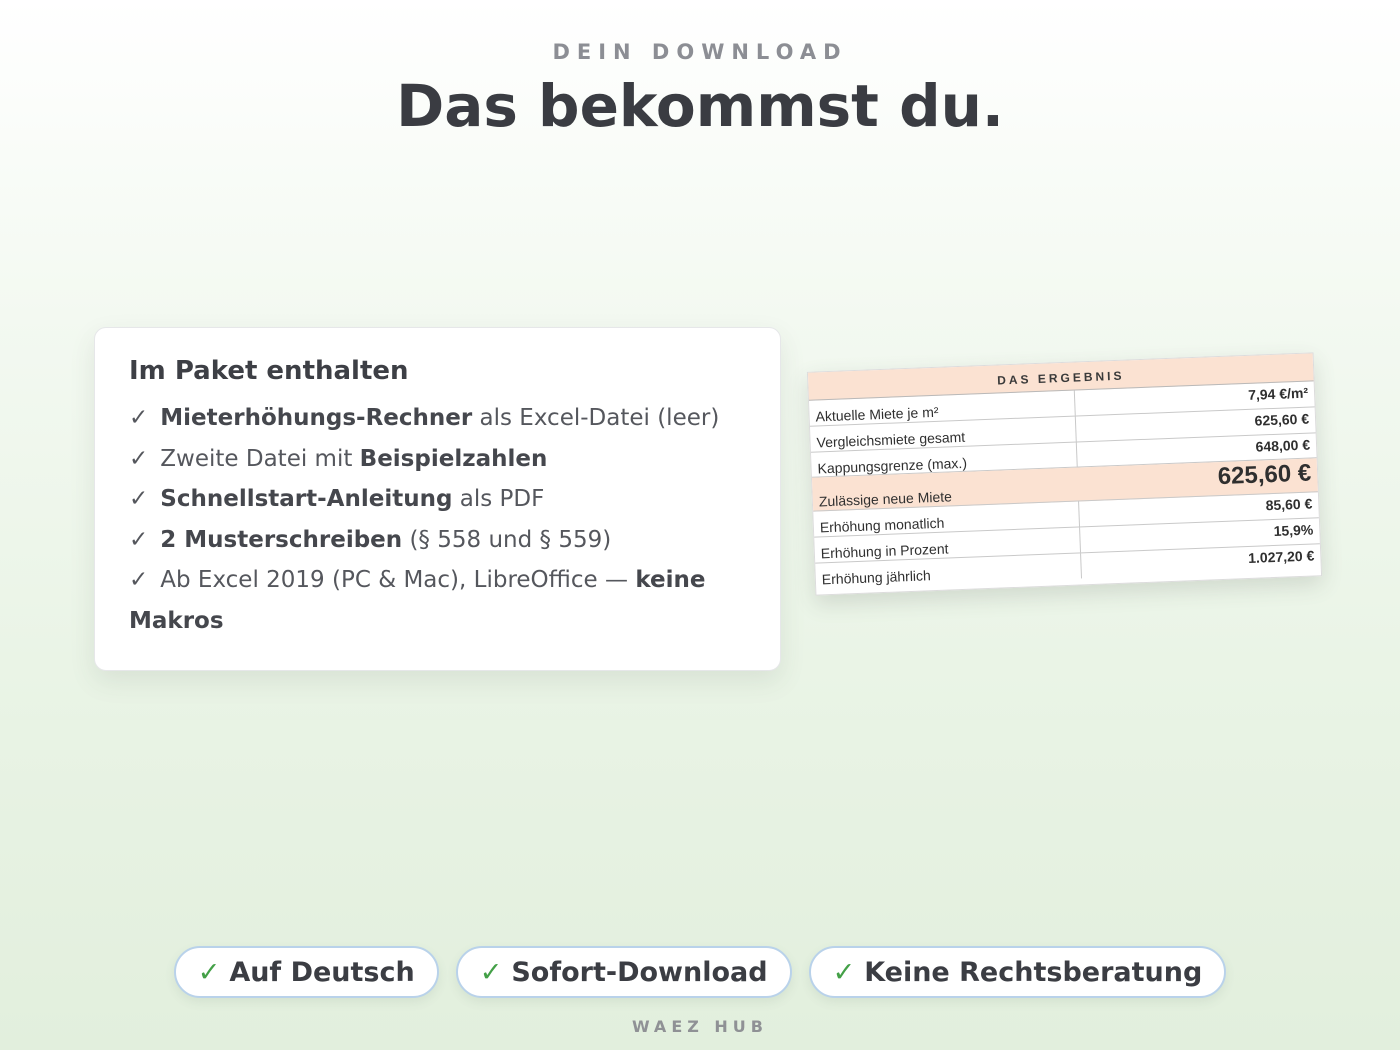 Image resolution: width=1400 pixels, height=1050 pixels. What do you see at coordinates (269, 371) in the screenshot?
I see `package-heading: Im Paket enthalten` at bounding box center [269, 371].